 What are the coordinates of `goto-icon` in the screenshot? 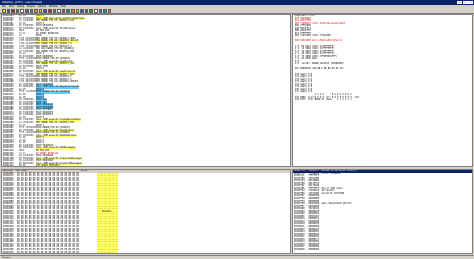 It's located at (50, 11).